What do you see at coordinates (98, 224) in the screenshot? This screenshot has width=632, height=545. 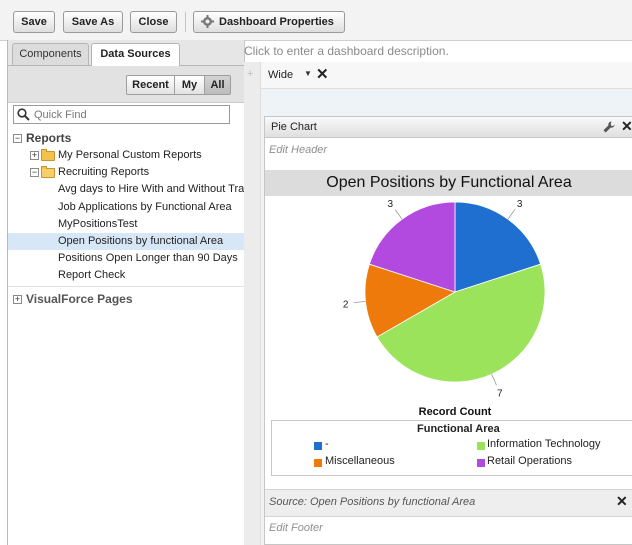 I see `report-label: MyPositionsTest` at bounding box center [98, 224].